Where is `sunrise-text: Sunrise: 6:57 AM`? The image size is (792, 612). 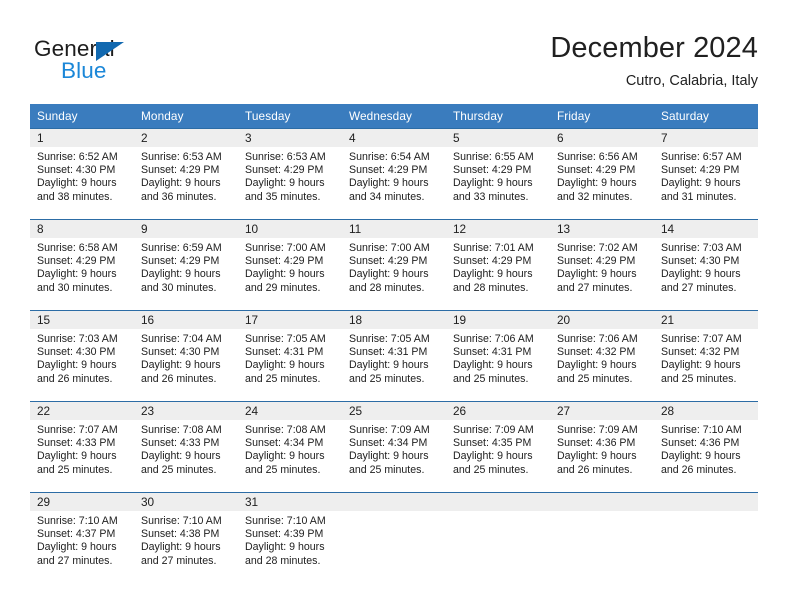 sunrise-text: Sunrise: 6:57 AM is located at coordinates (701, 157).